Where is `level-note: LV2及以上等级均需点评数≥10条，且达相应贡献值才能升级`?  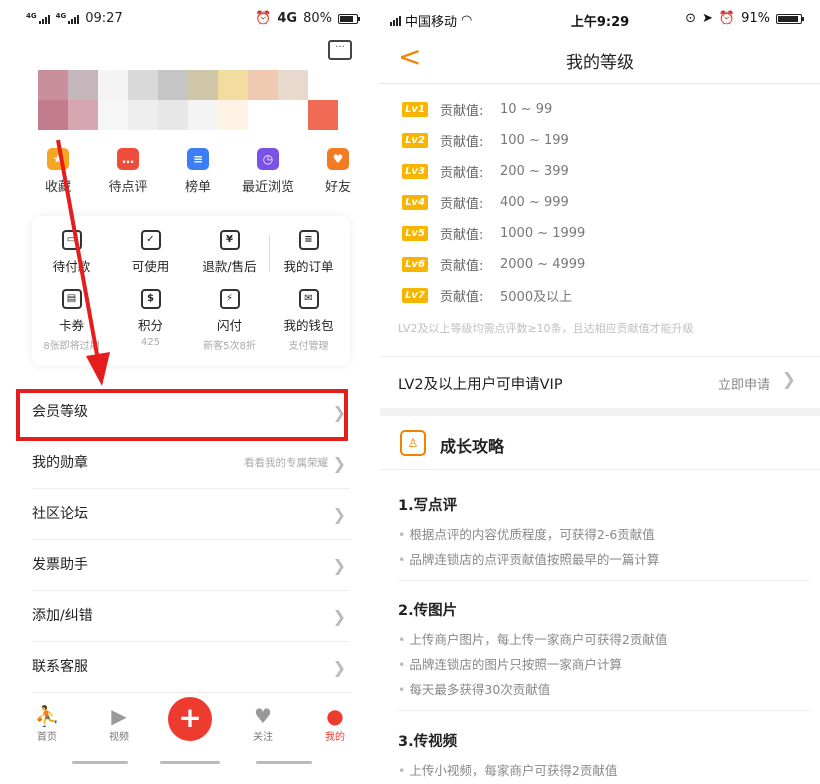 level-note: LV2及以上等级均需点评数≥10条，且达相应贡献值才能升级 is located at coordinates (546, 328).